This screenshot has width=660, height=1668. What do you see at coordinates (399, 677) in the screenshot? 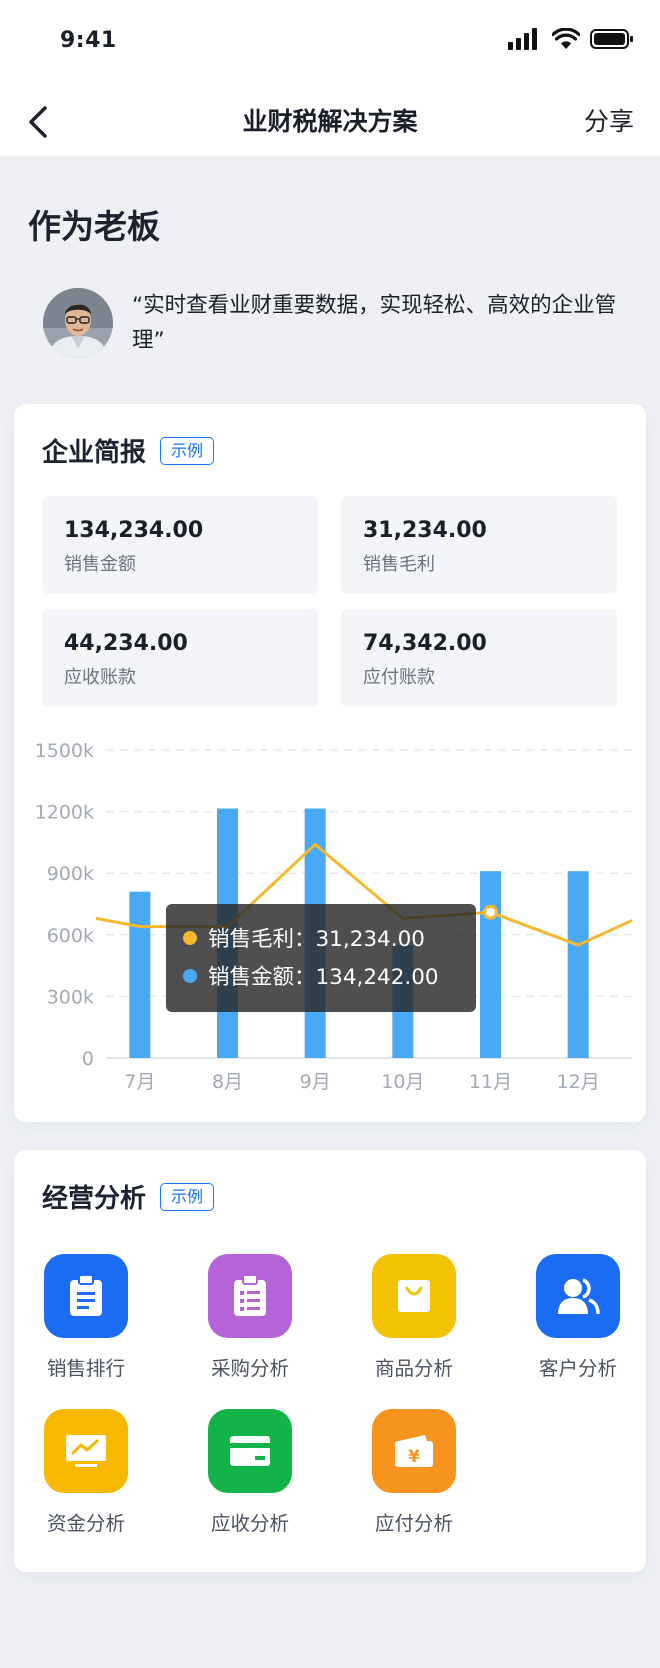
I see `stat-label: 应付账款` at bounding box center [399, 677].